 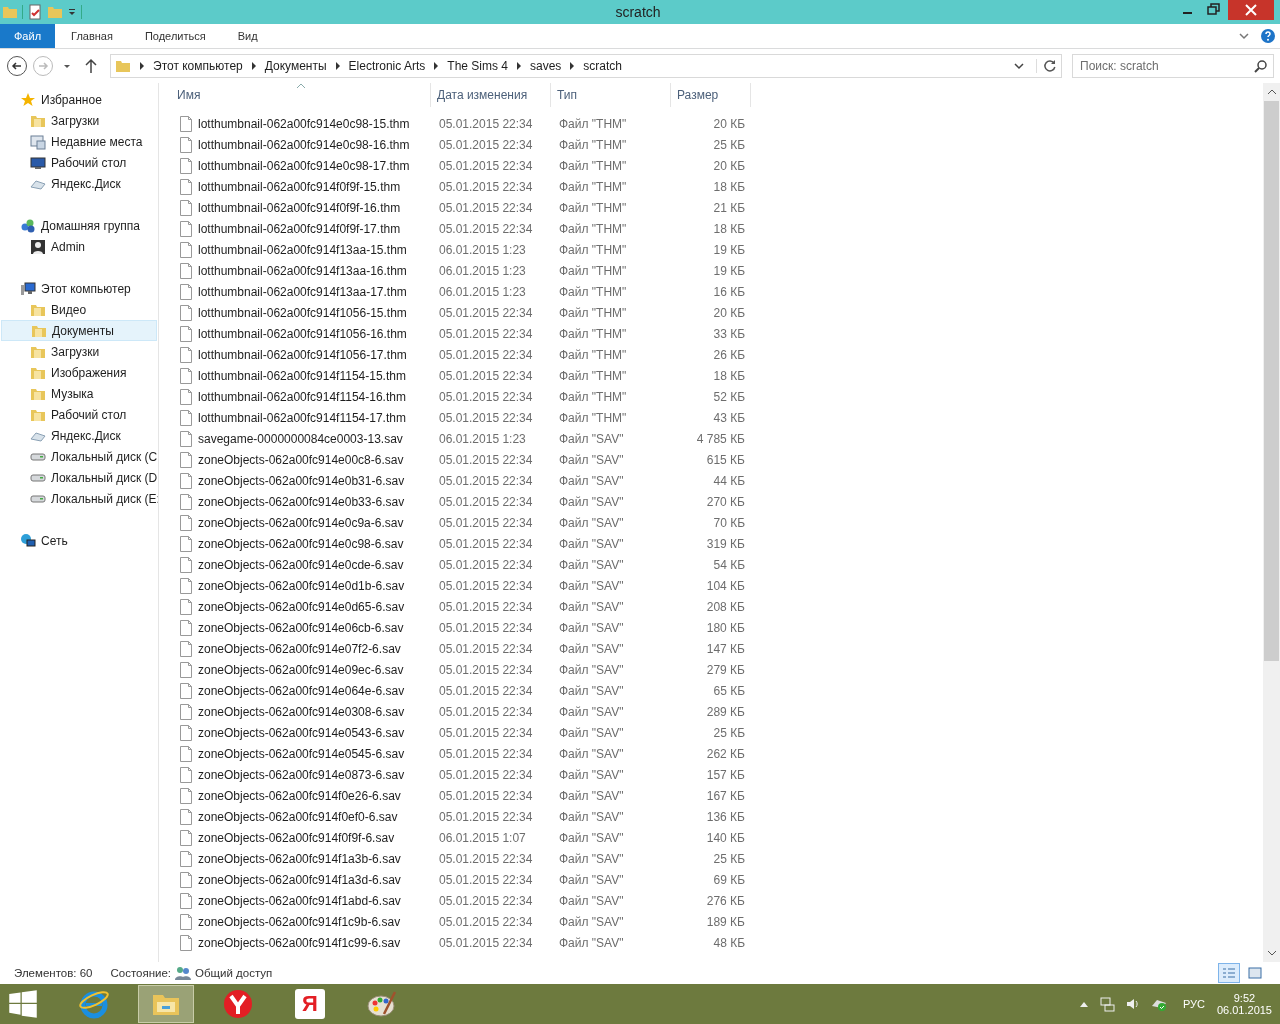 What do you see at coordinates (17, 66) in the screenshot?
I see `back-icon` at bounding box center [17, 66].